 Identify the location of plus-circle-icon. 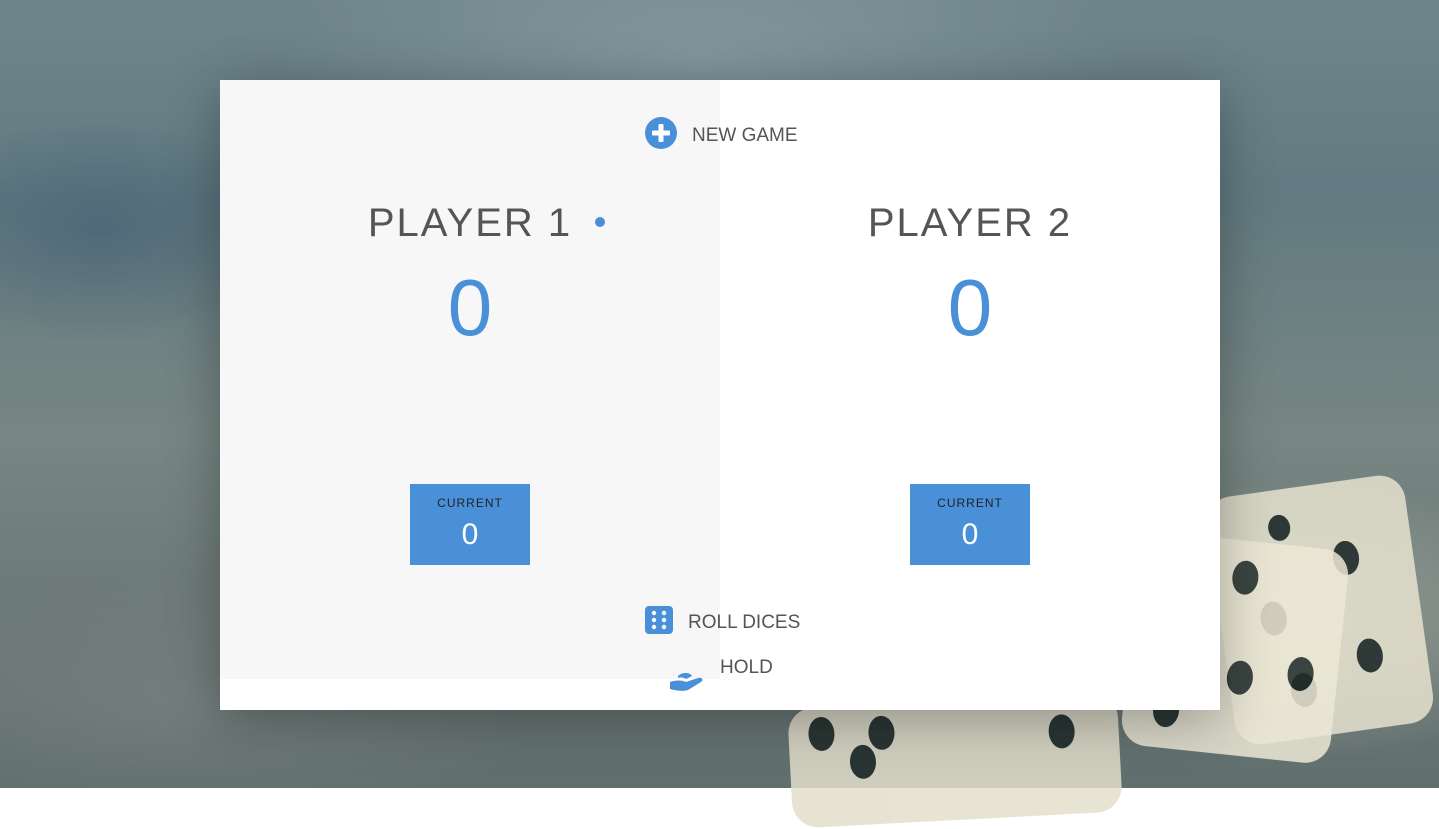
(661, 136).